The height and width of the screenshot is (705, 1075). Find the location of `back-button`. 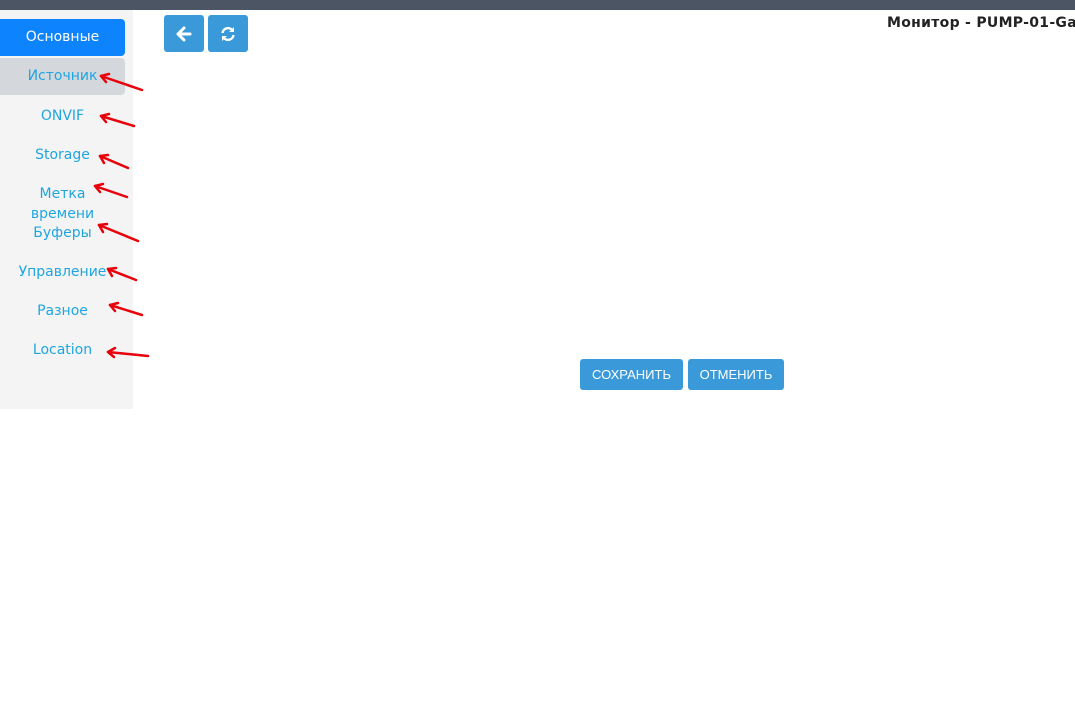

back-button is located at coordinates (184, 33).